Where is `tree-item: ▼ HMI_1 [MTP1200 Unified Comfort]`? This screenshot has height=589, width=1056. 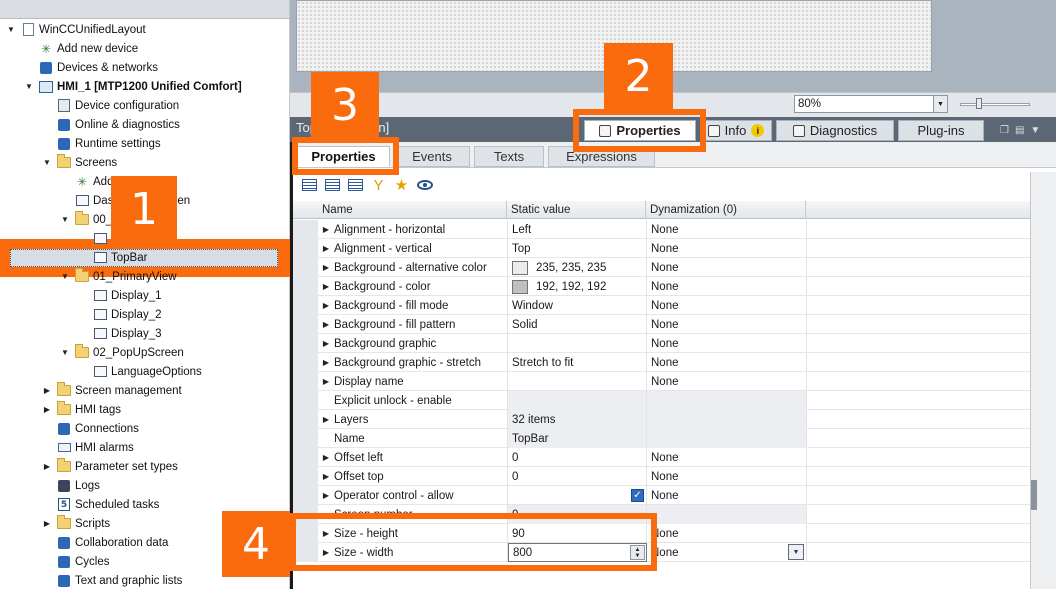 tree-item: ▼ HMI_1 [MTP1200 Unified Comfort] is located at coordinates (145, 86).